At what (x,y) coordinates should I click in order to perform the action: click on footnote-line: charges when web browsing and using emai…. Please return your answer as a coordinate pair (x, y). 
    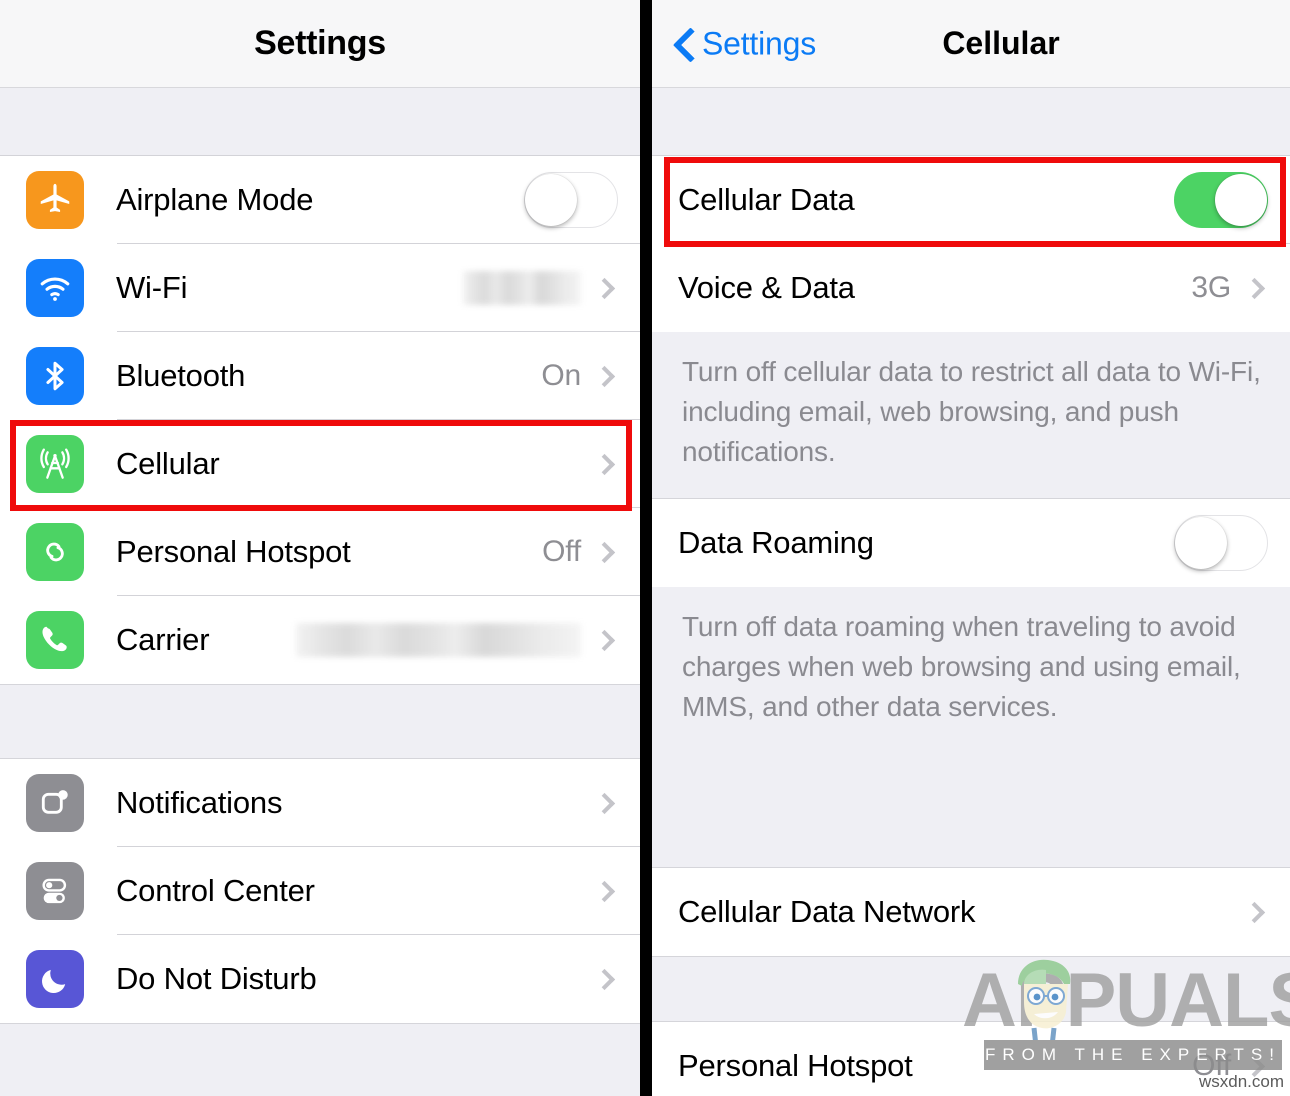
    Looking at the image, I should click on (961, 666).